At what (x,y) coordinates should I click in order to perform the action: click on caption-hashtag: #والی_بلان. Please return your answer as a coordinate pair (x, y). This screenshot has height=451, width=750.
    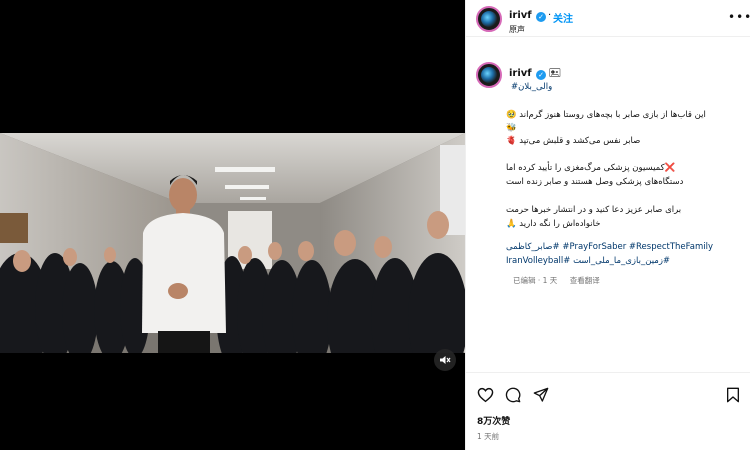
    Looking at the image, I should click on (531, 87).